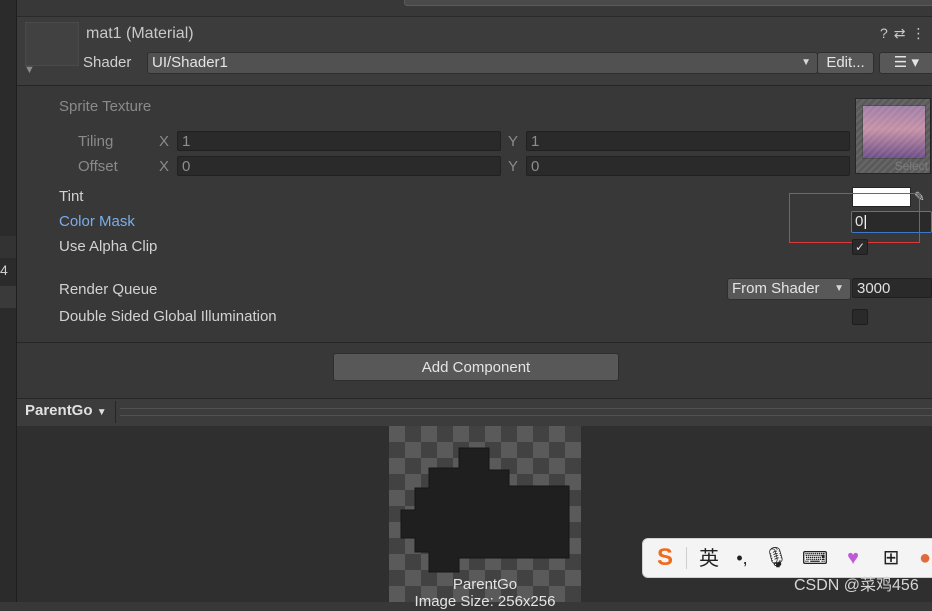  Describe the element at coordinates (688, 141) in the screenshot. I see `tiling-y-field: 1` at that location.